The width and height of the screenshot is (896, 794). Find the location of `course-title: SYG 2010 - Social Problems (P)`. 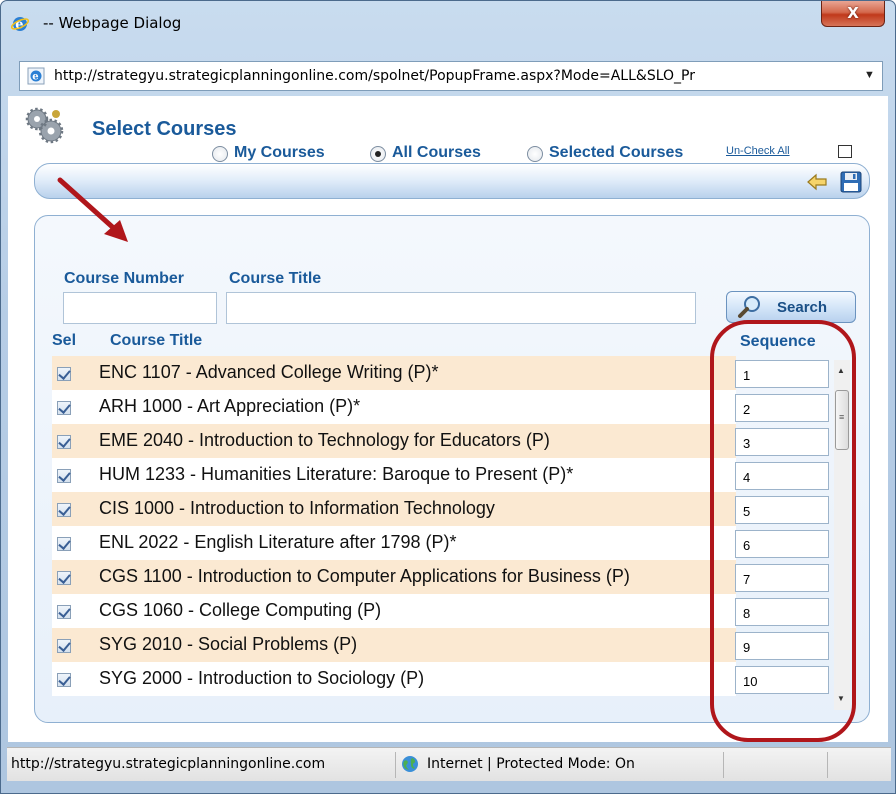

course-title: SYG 2010 - Social Problems (P) is located at coordinates (228, 644).